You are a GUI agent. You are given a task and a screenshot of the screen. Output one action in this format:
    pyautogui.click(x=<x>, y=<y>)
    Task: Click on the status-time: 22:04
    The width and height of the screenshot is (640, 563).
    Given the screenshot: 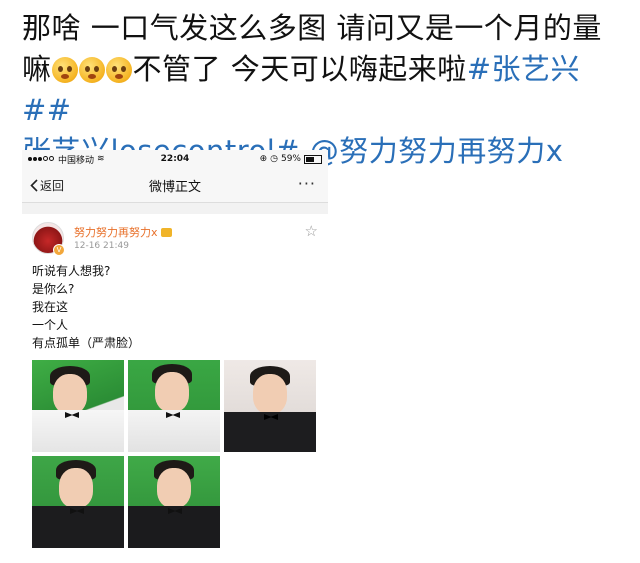 What is the action you would take?
    pyautogui.click(x=175, y=159)
    